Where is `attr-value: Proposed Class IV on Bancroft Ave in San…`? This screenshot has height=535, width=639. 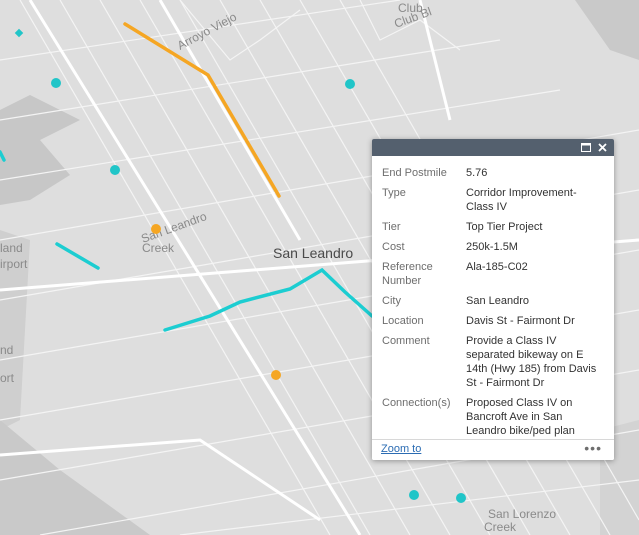
attr-value: Proposed Class IV on Bancroft Ave in San… is located at coordinates (520, 417).